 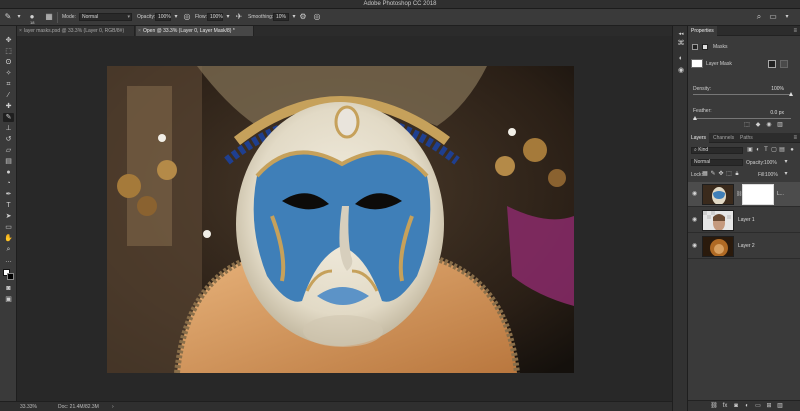 What do you see at coordinates (8, 288) in the screenshot?
I see `quick-mask-icon: ◙` at bounding box center [8, 288].